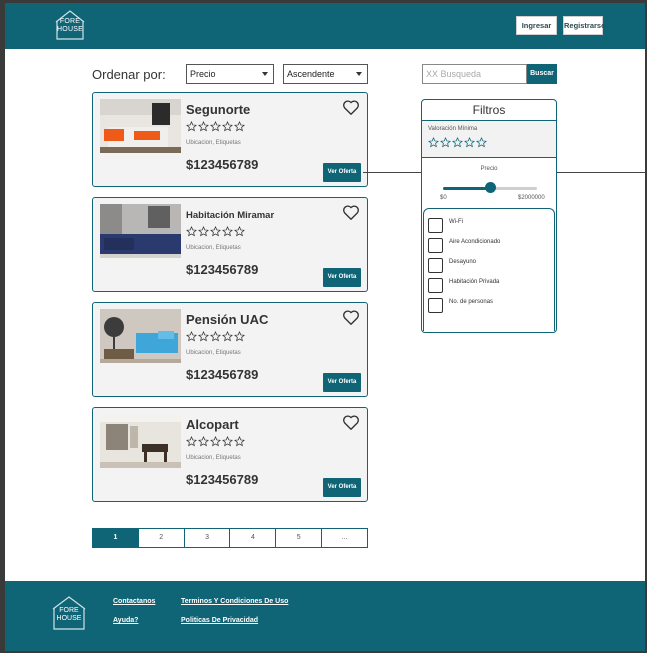  What do you see at coordinates (125, 620) in the screenshot?
I see `help-link: Ayuda?` at bounding box center [125, 620].